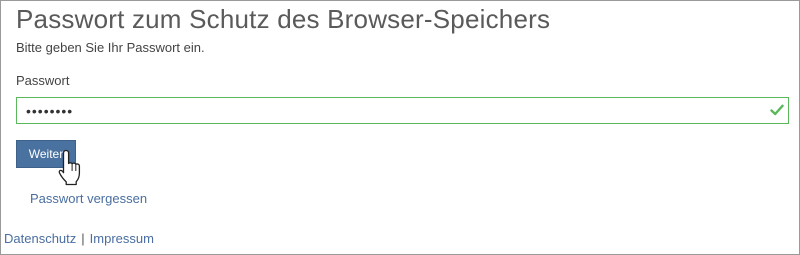 This screenshot has width=800, height=255. Describe the element at coordinates (46, 154) in the screenshot. I see `continue-button: Weiter` at that location.